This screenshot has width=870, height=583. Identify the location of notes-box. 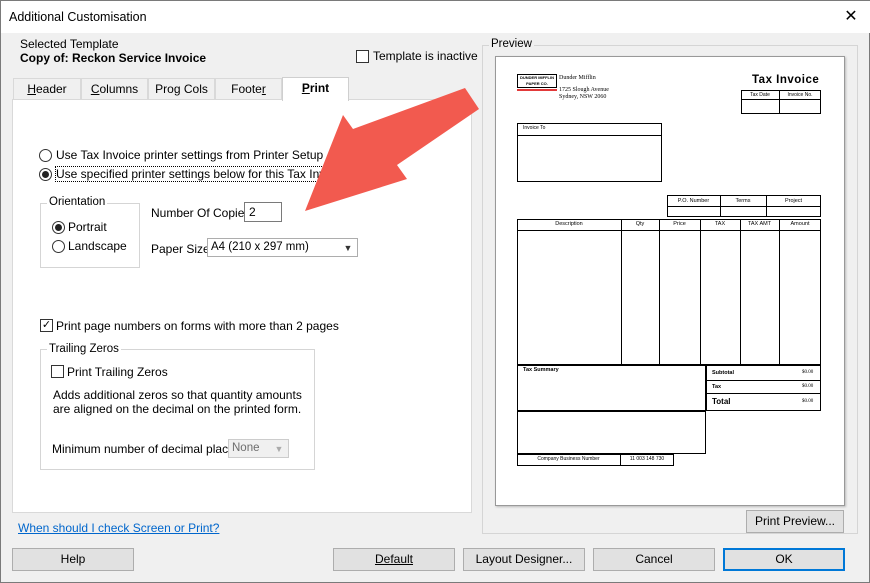
(611, 432).